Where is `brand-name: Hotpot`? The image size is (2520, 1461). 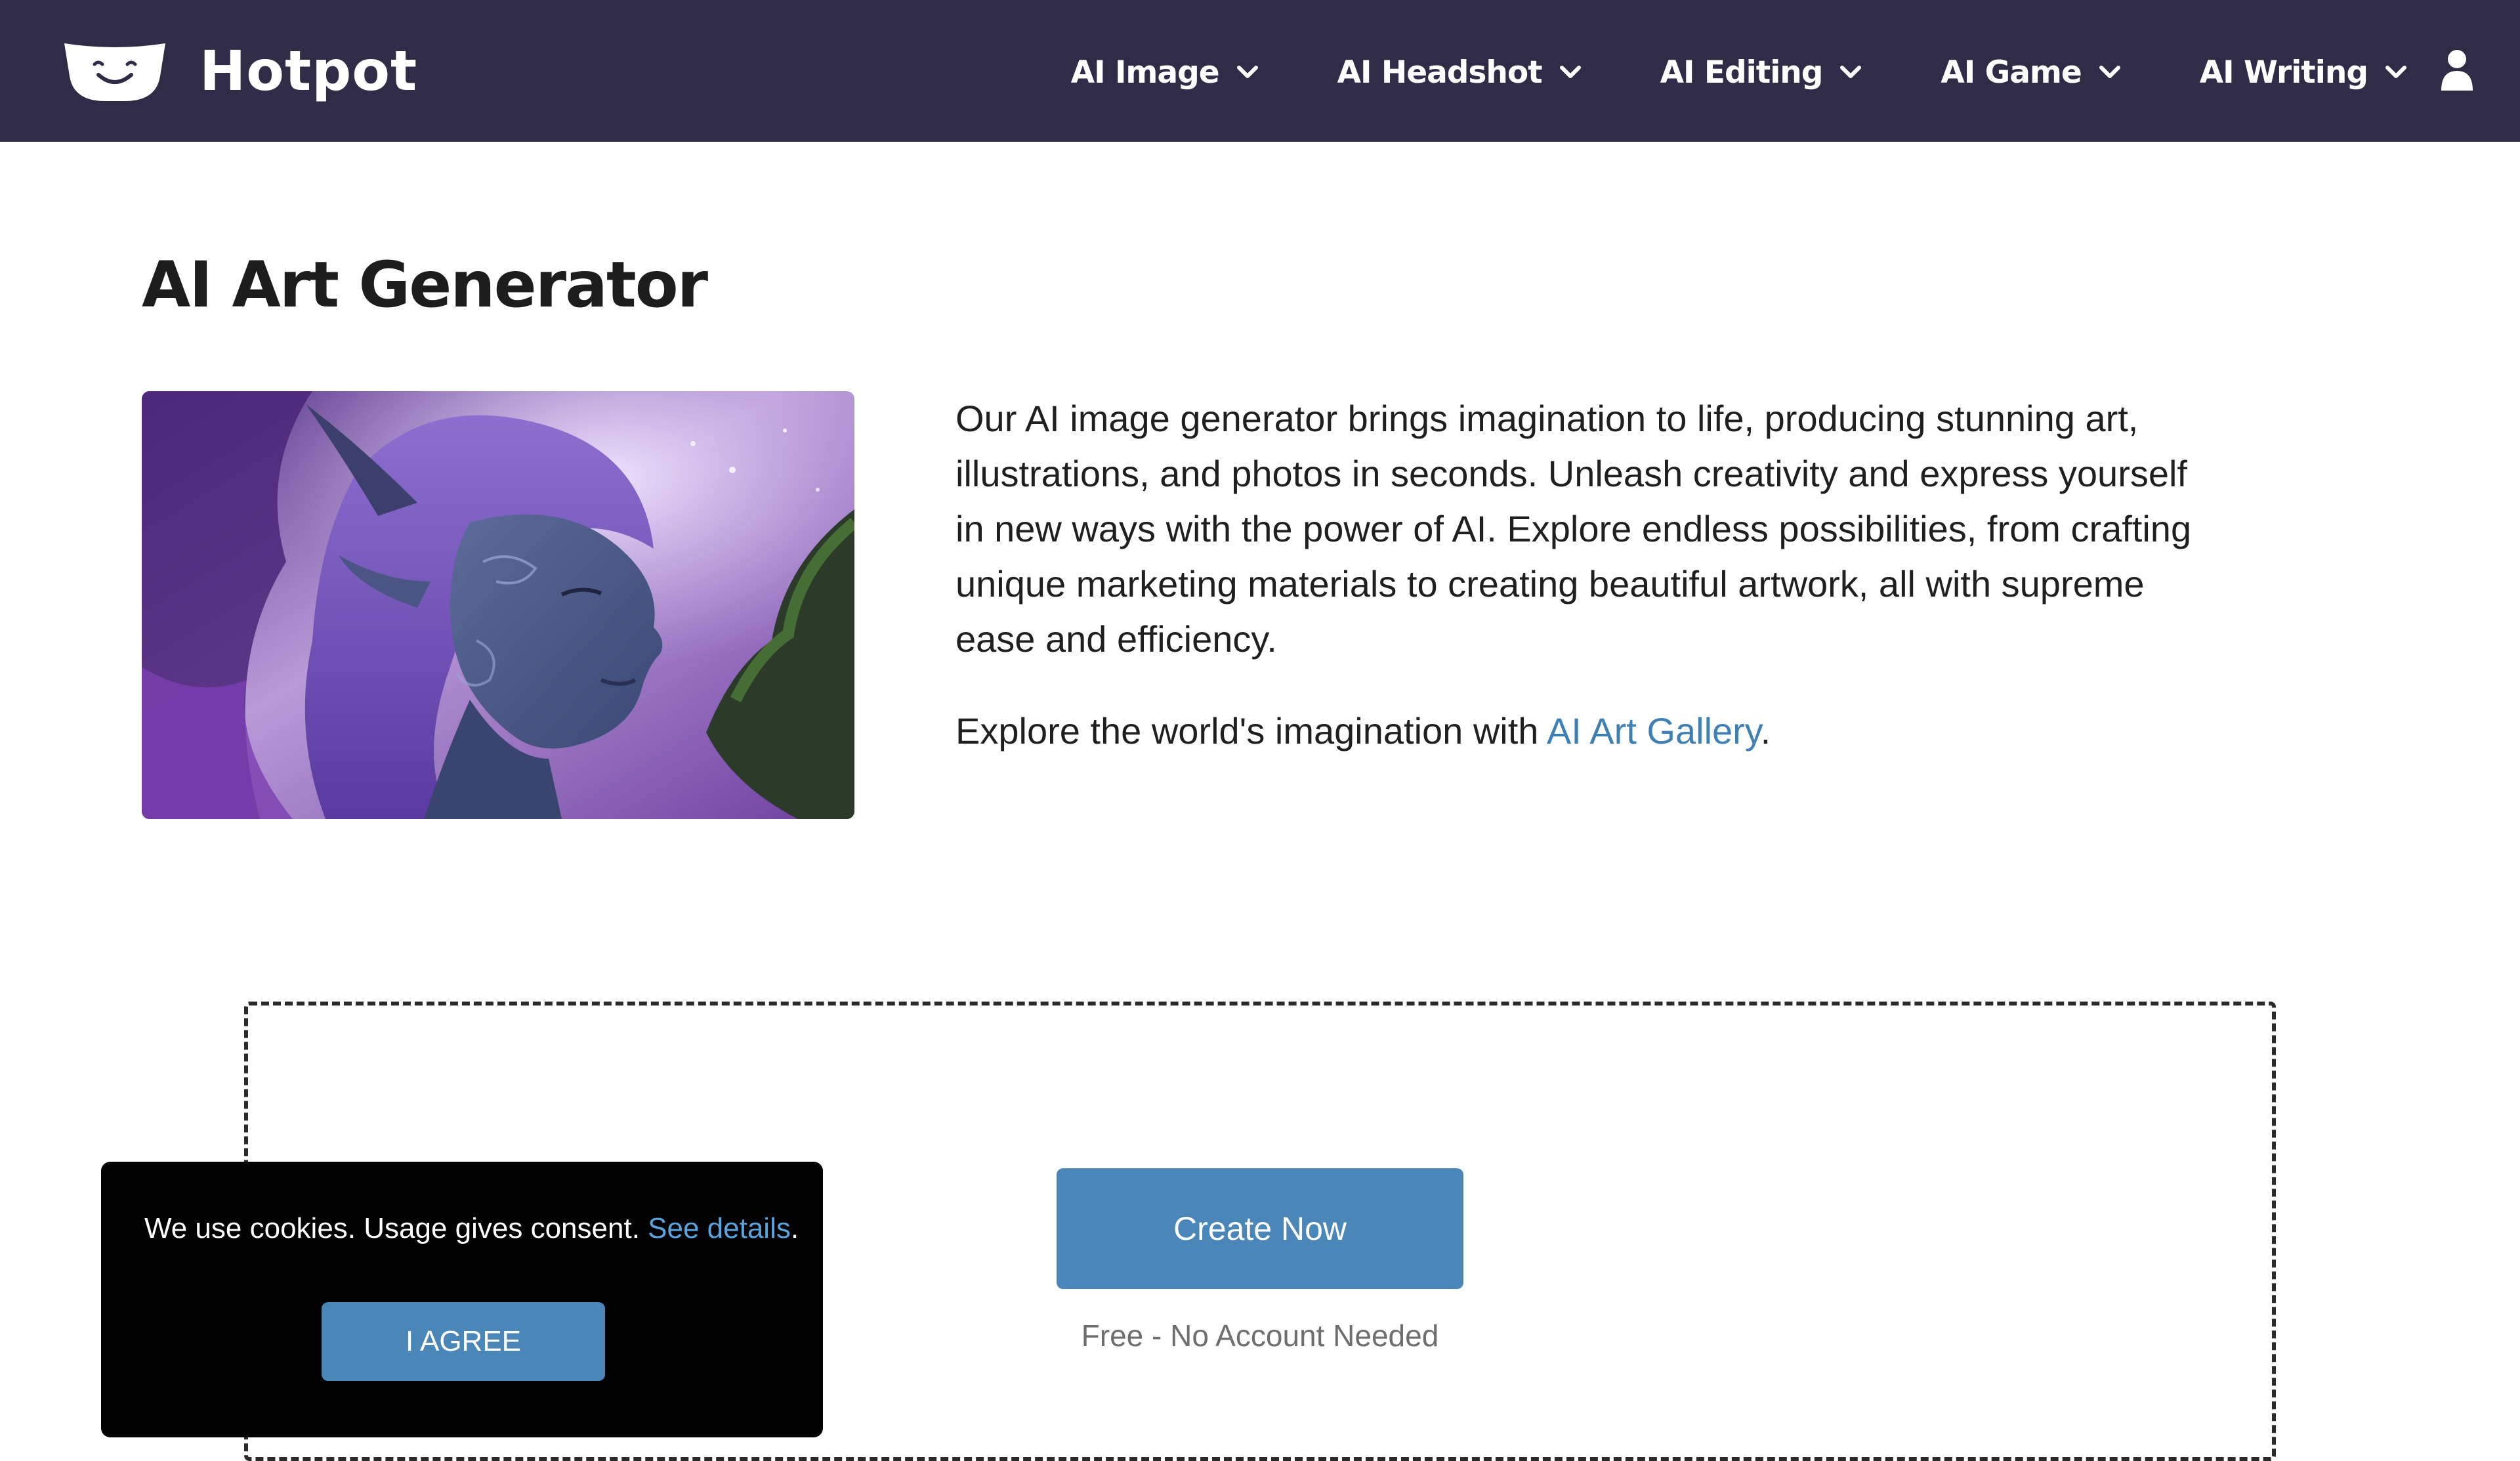 brand-name: Hotpot is located at coordinates (309, 71).